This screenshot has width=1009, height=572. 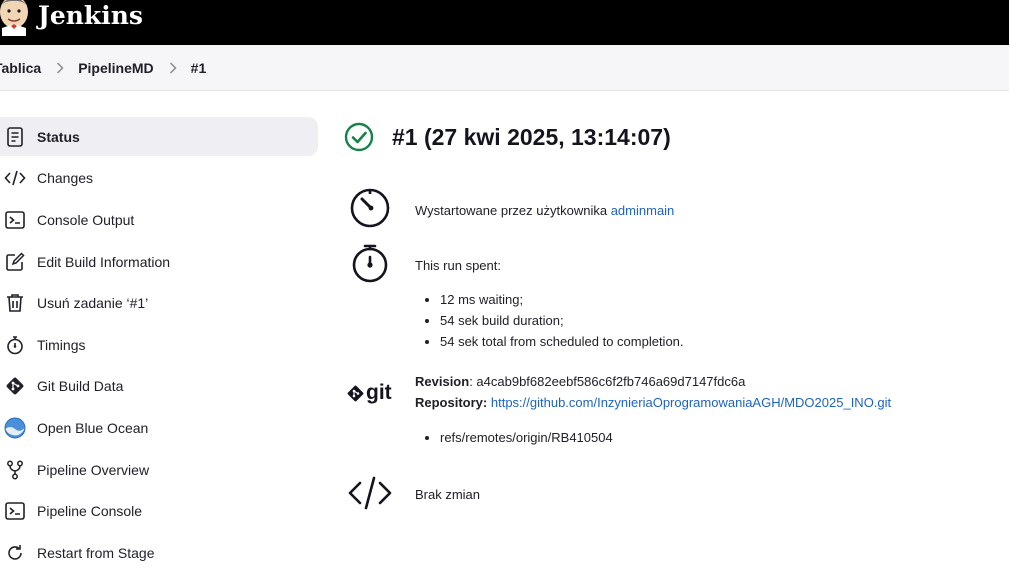 What do you see at coordinates (15, 553) in the screenshot?
I see `restart-icon` at bounding box center [15, 553].